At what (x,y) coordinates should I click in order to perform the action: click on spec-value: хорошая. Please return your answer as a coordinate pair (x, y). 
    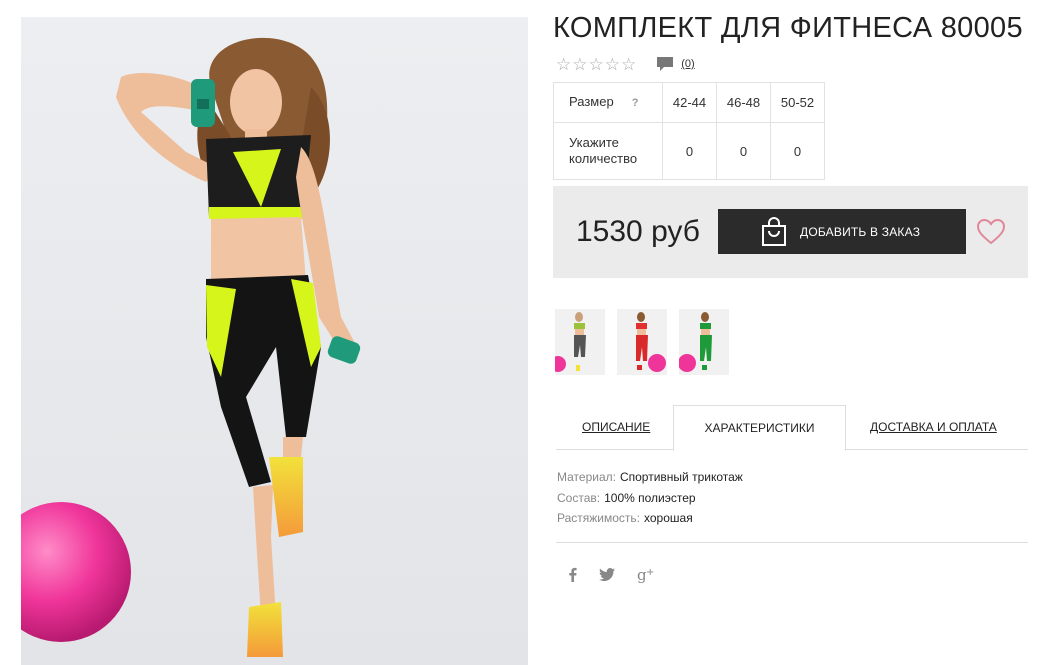
    Looking at the image, I should click on (668, 518).